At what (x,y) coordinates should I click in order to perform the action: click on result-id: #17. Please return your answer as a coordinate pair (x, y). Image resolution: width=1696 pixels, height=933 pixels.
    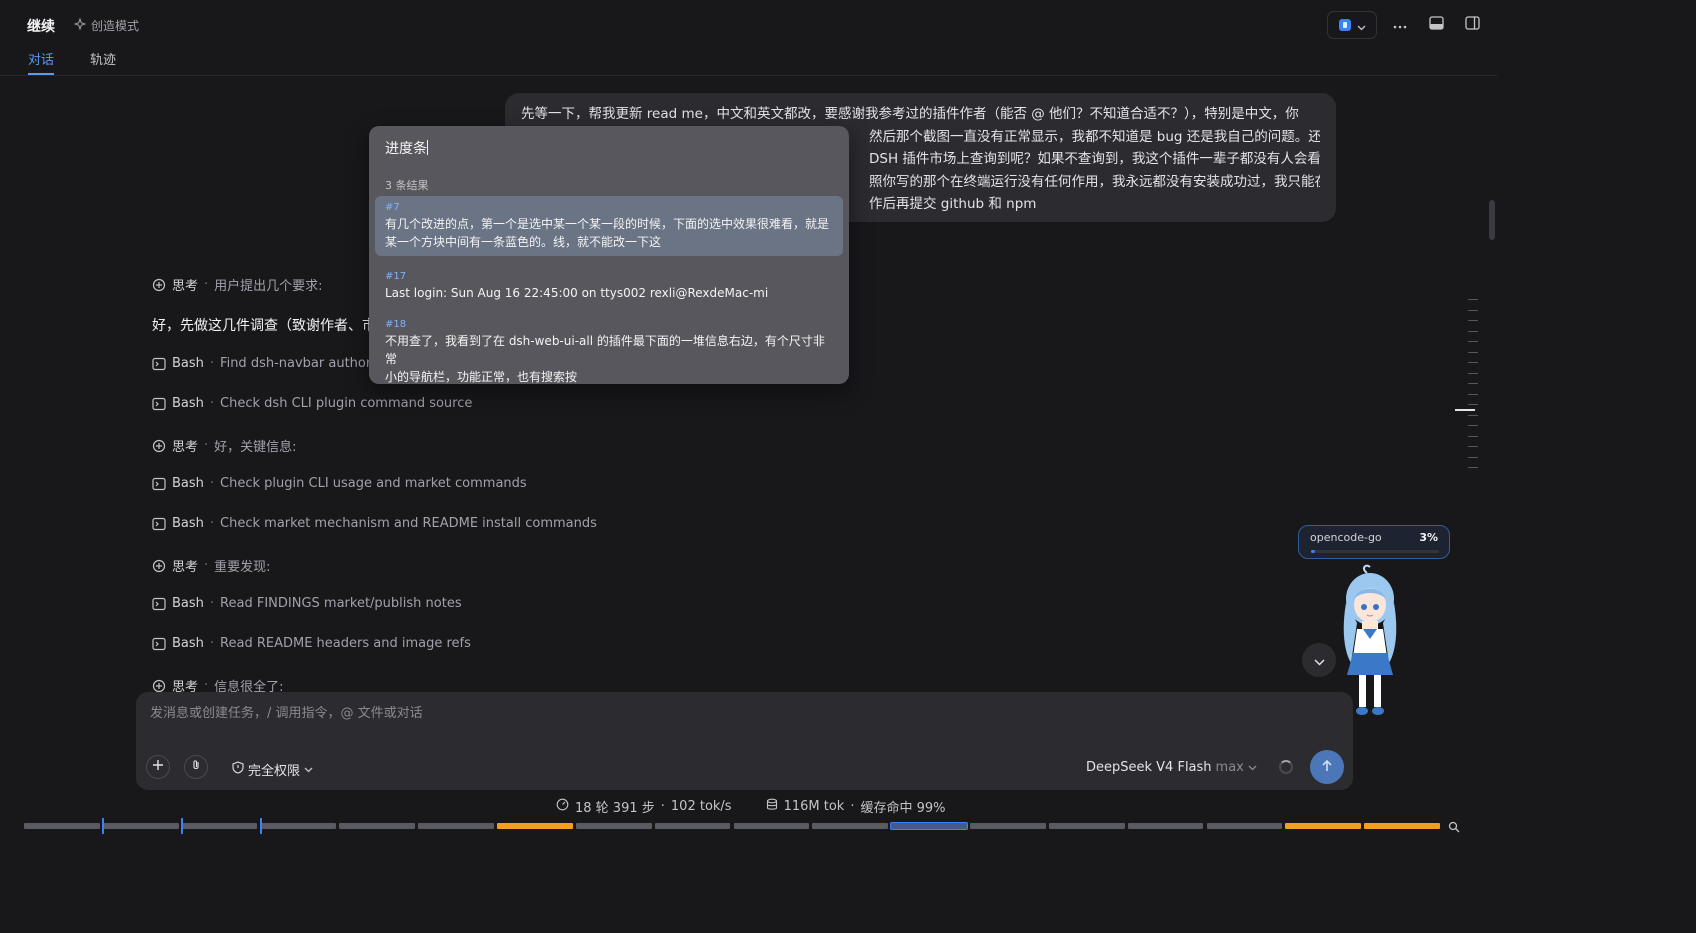
    Looking at the image, I should click on (396, 276).